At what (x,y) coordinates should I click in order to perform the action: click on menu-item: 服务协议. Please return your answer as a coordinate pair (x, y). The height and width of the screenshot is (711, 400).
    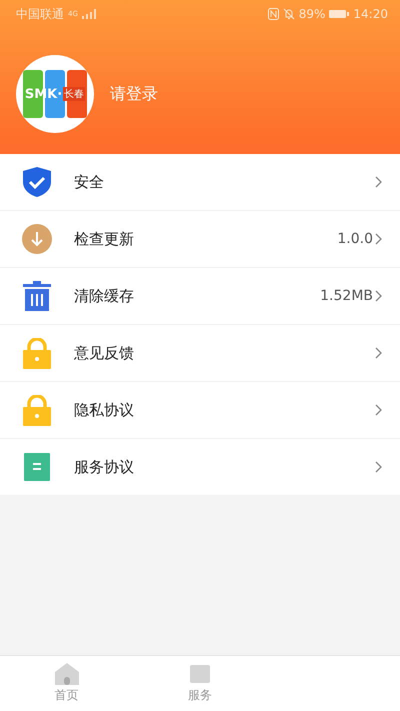
    Looking at the image, I should click on (200, 466).